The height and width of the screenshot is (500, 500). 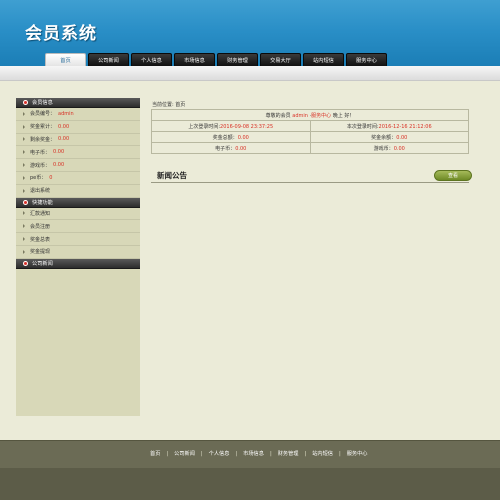 What do you see at coordinates (362, 126) in the screenshot?
I see `this-login-label: 本次登录时间:` at bounding box center [362, 126].